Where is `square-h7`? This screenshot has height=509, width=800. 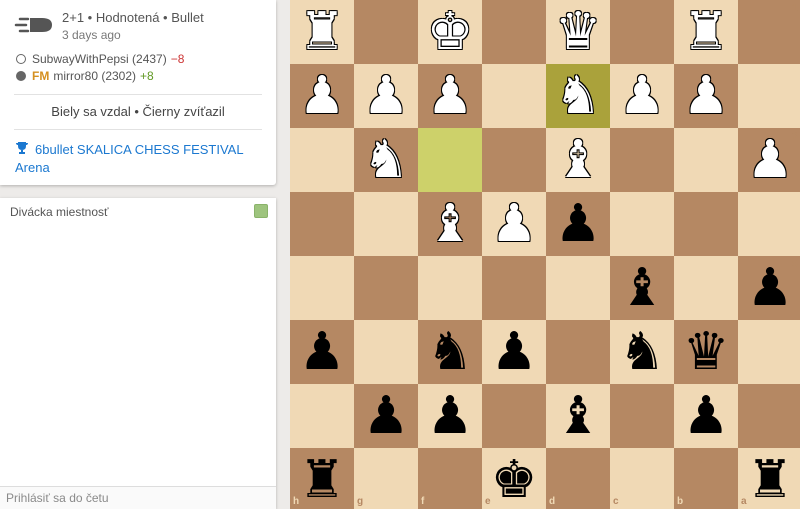 square-h7 is located at coordinates (322, 416).